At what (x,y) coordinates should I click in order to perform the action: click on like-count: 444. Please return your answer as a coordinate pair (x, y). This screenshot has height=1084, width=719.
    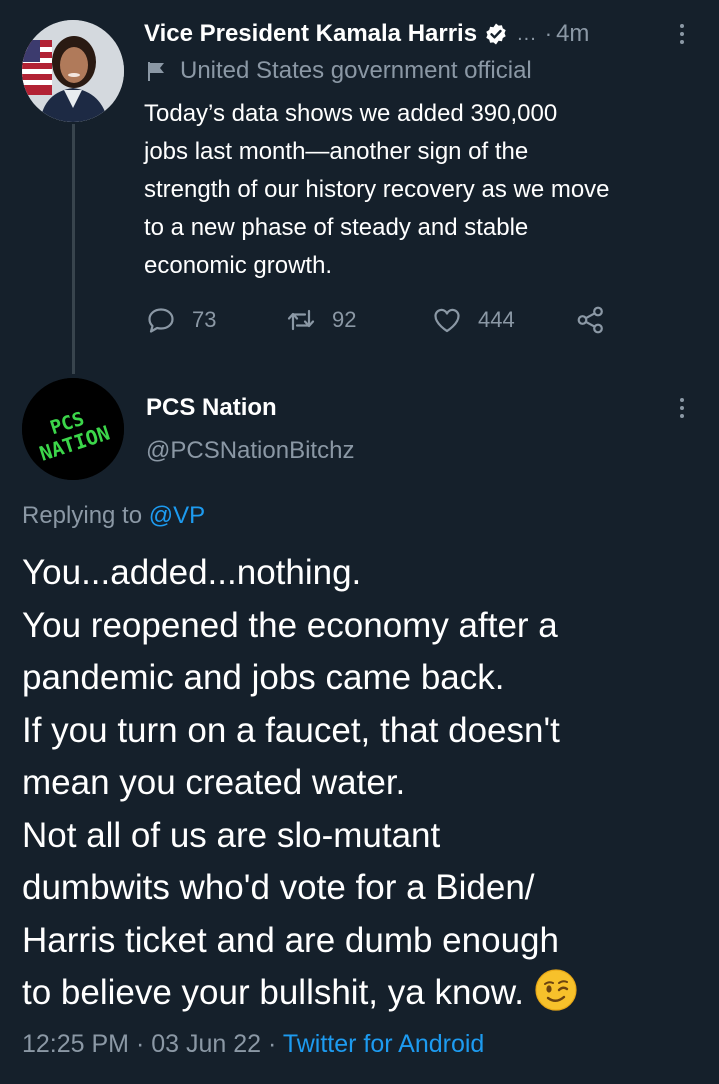
    Looking at the image, I should click on (496, 319).